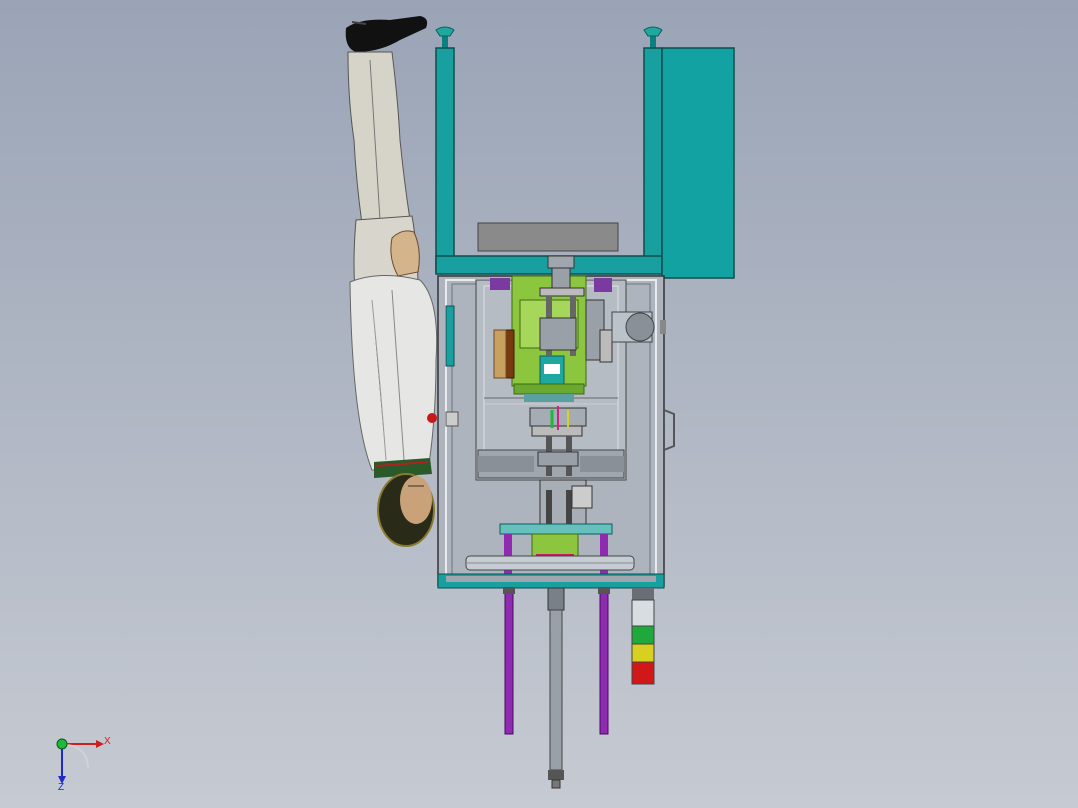 The height and width of the screenshot is (808, 1078). I want to click on support-rods, so click(556, 688).